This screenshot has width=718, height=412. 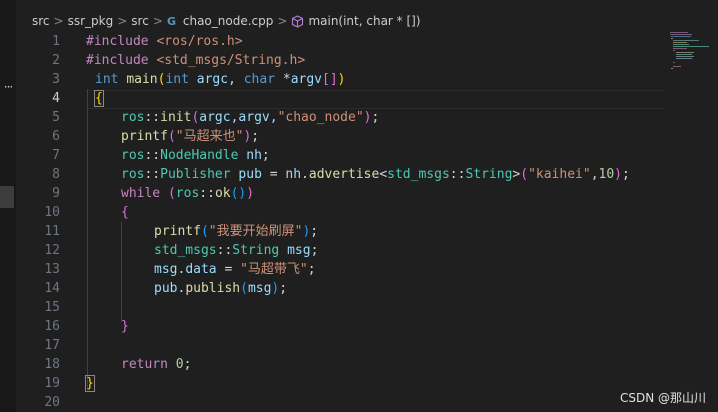 What do you see at coordinates (52, 345) in the screenshot?
I see `line-number: 17` at bounding box center [52, 345].